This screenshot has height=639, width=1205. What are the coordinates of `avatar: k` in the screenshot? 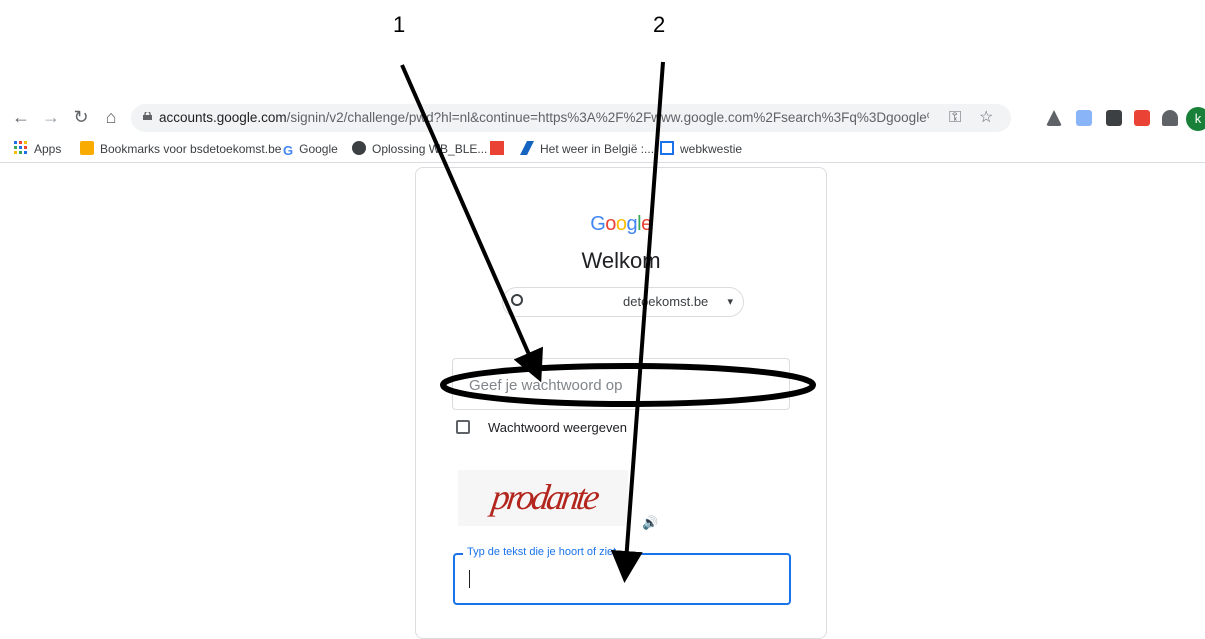 It's located at (1195, 119).